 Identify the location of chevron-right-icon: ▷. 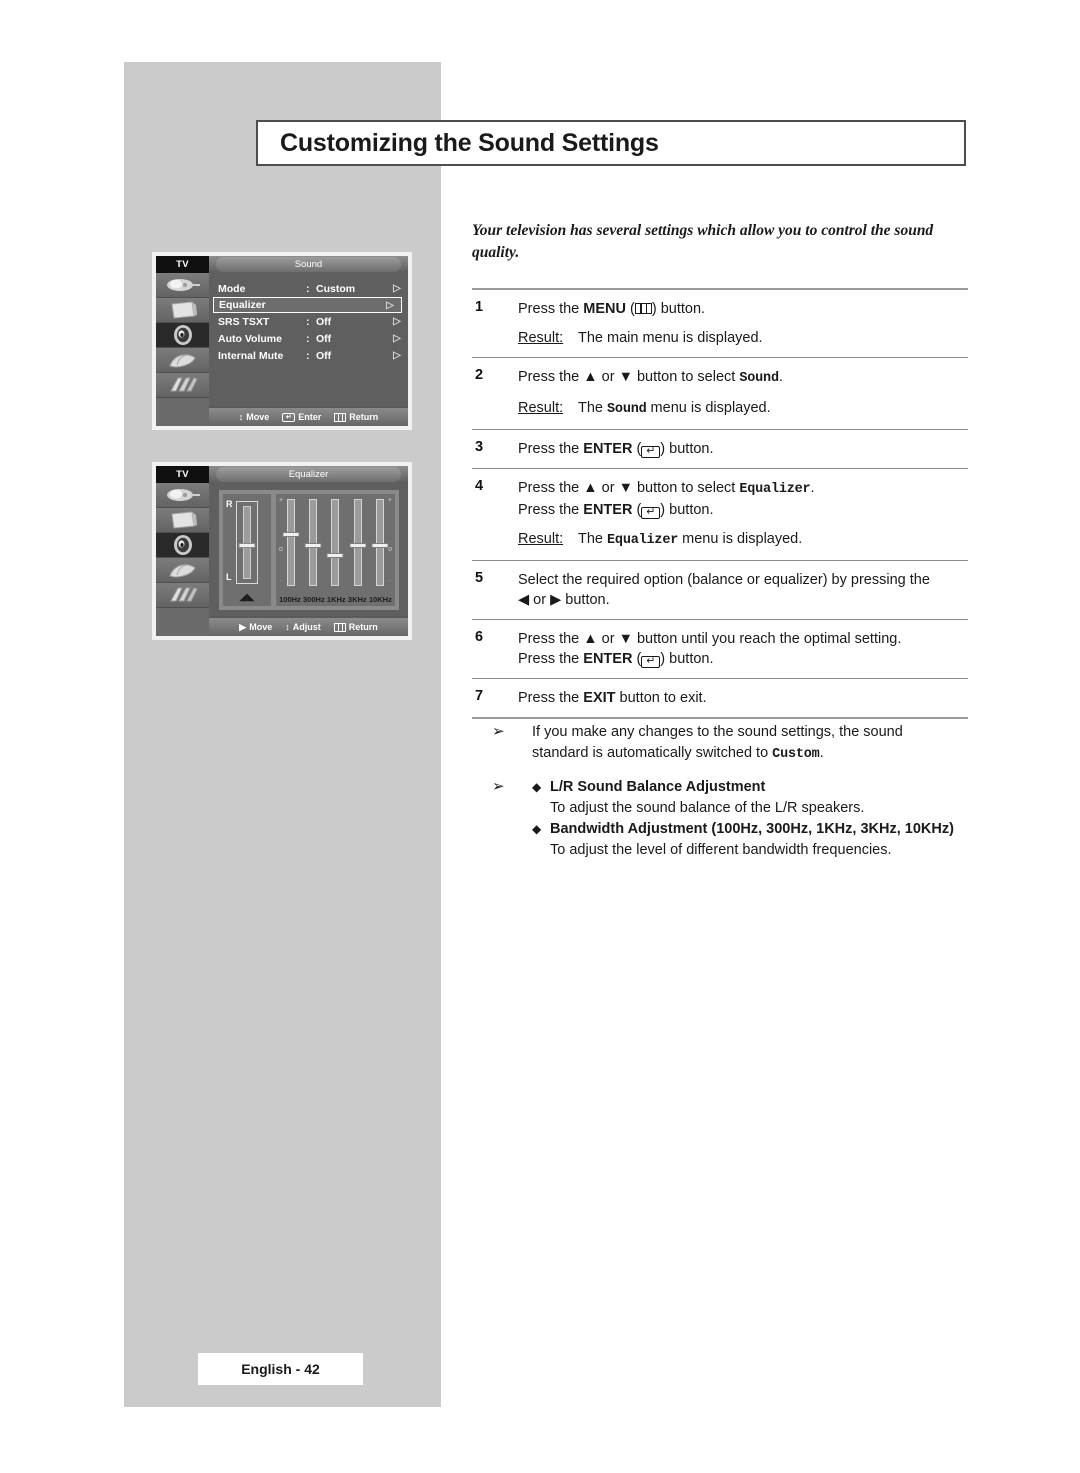
(397, 338).